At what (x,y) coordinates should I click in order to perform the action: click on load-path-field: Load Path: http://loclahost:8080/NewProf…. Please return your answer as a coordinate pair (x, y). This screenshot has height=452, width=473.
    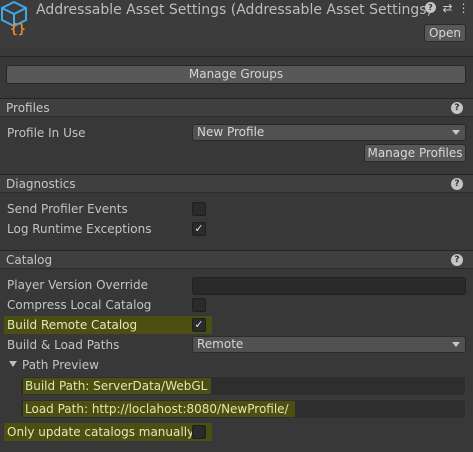
    Looking at the image, I should click on (243, 409).